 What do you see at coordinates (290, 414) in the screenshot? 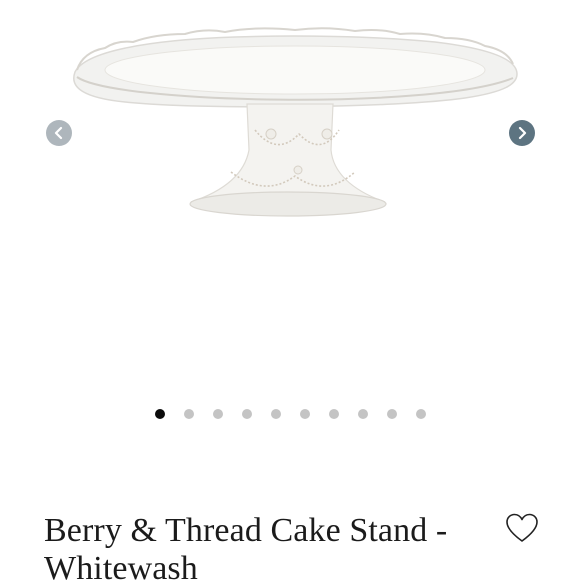
I see `gallery-pagination-dots` at bounding box center [290, 414].